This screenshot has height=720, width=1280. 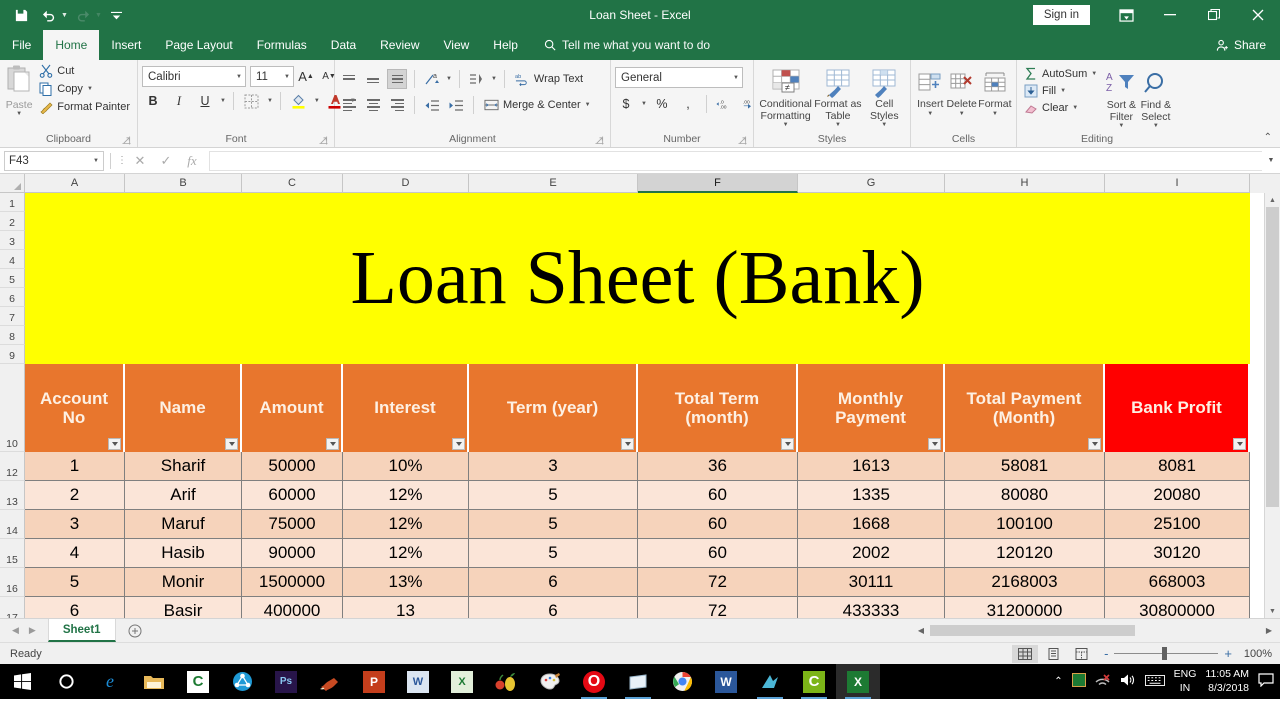 I want to click on column-header-H: H, so click(x=1025, y=183).